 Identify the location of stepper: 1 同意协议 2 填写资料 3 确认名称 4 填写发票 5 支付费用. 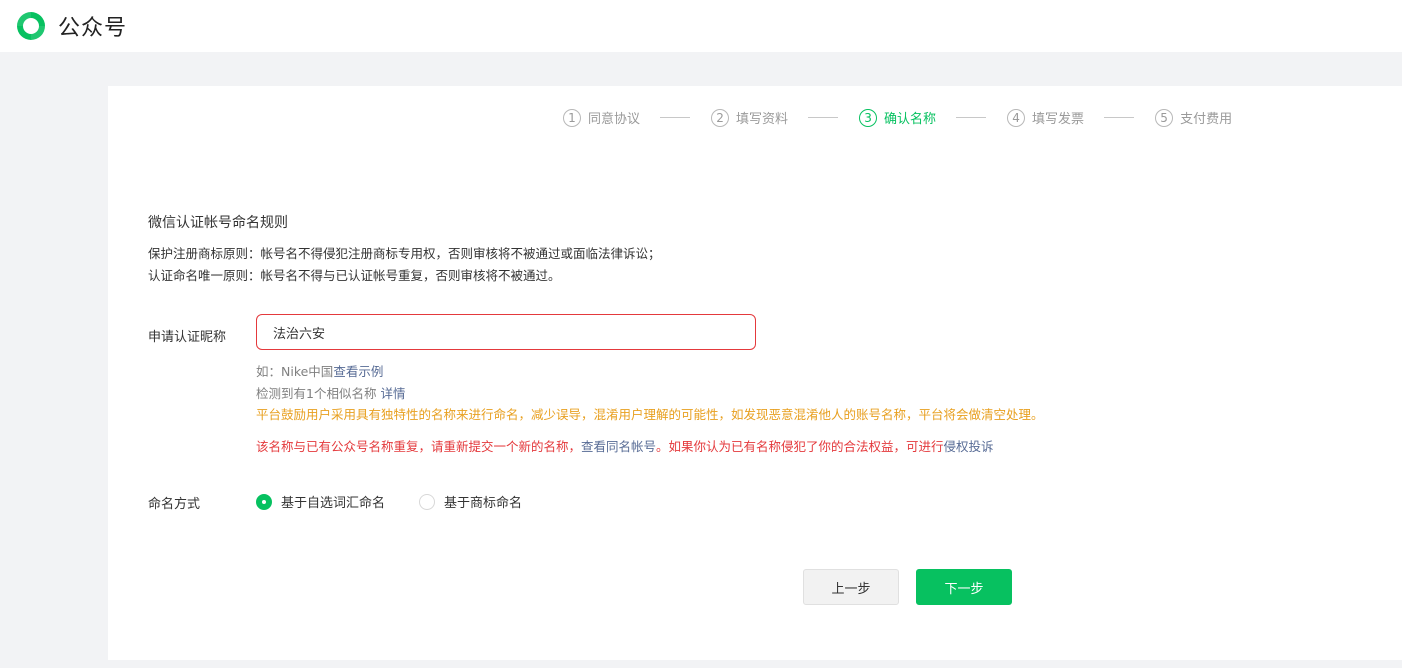
(897, 117).